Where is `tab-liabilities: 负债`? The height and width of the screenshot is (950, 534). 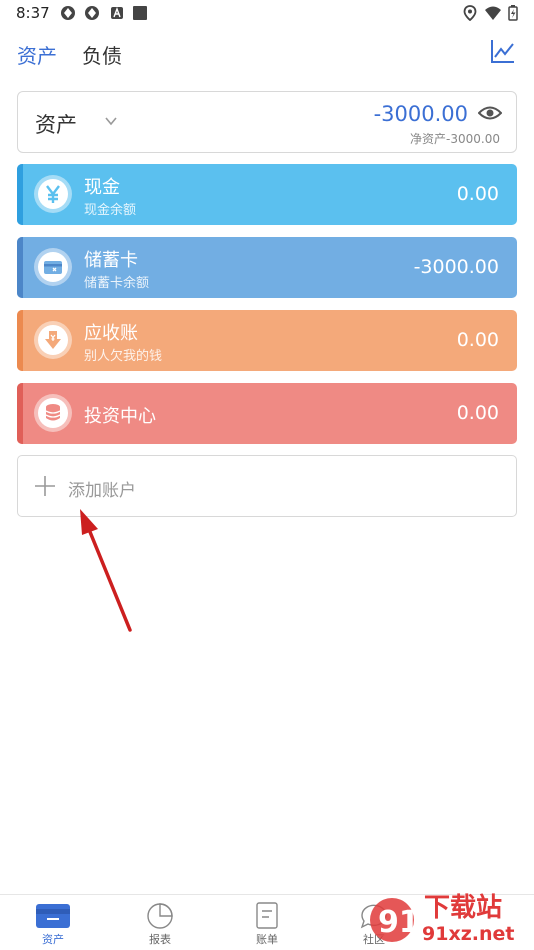
tab-liabilities: 负债 is located at coordinates (102, 54).